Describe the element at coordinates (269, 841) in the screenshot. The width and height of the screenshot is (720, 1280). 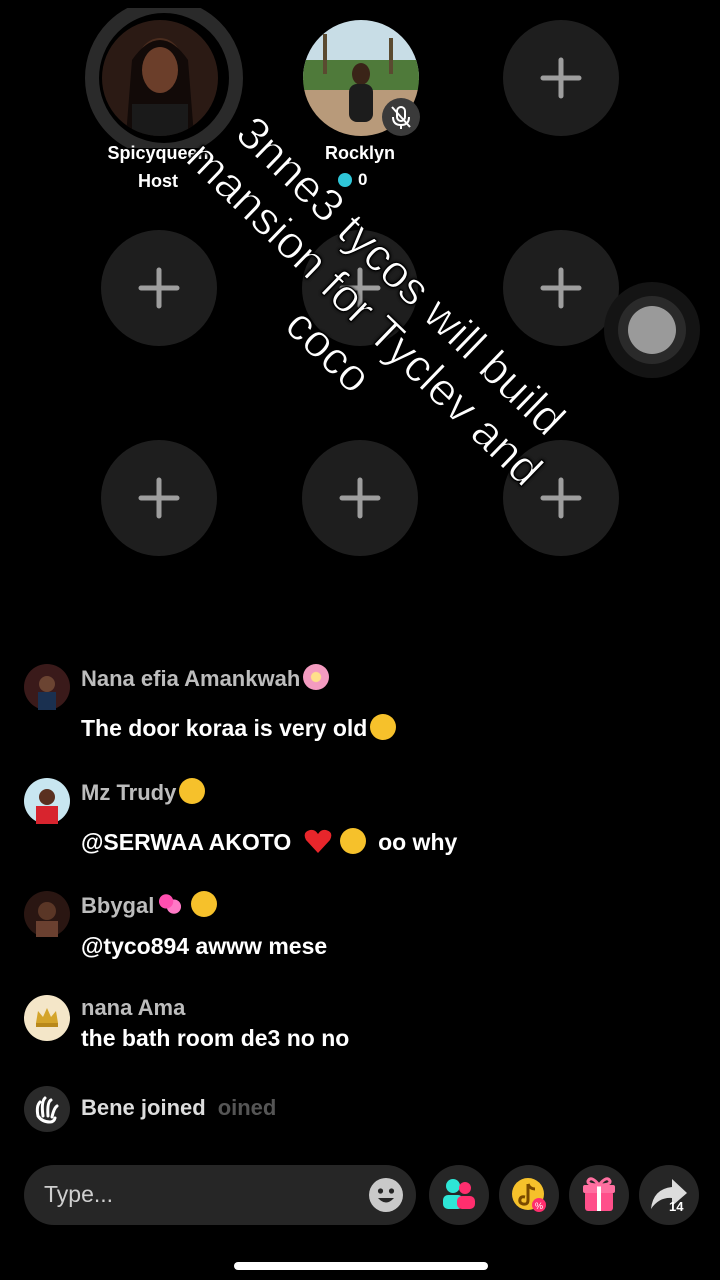
I see `comment-message: @SERWAA AKOTO oo why` at that location.